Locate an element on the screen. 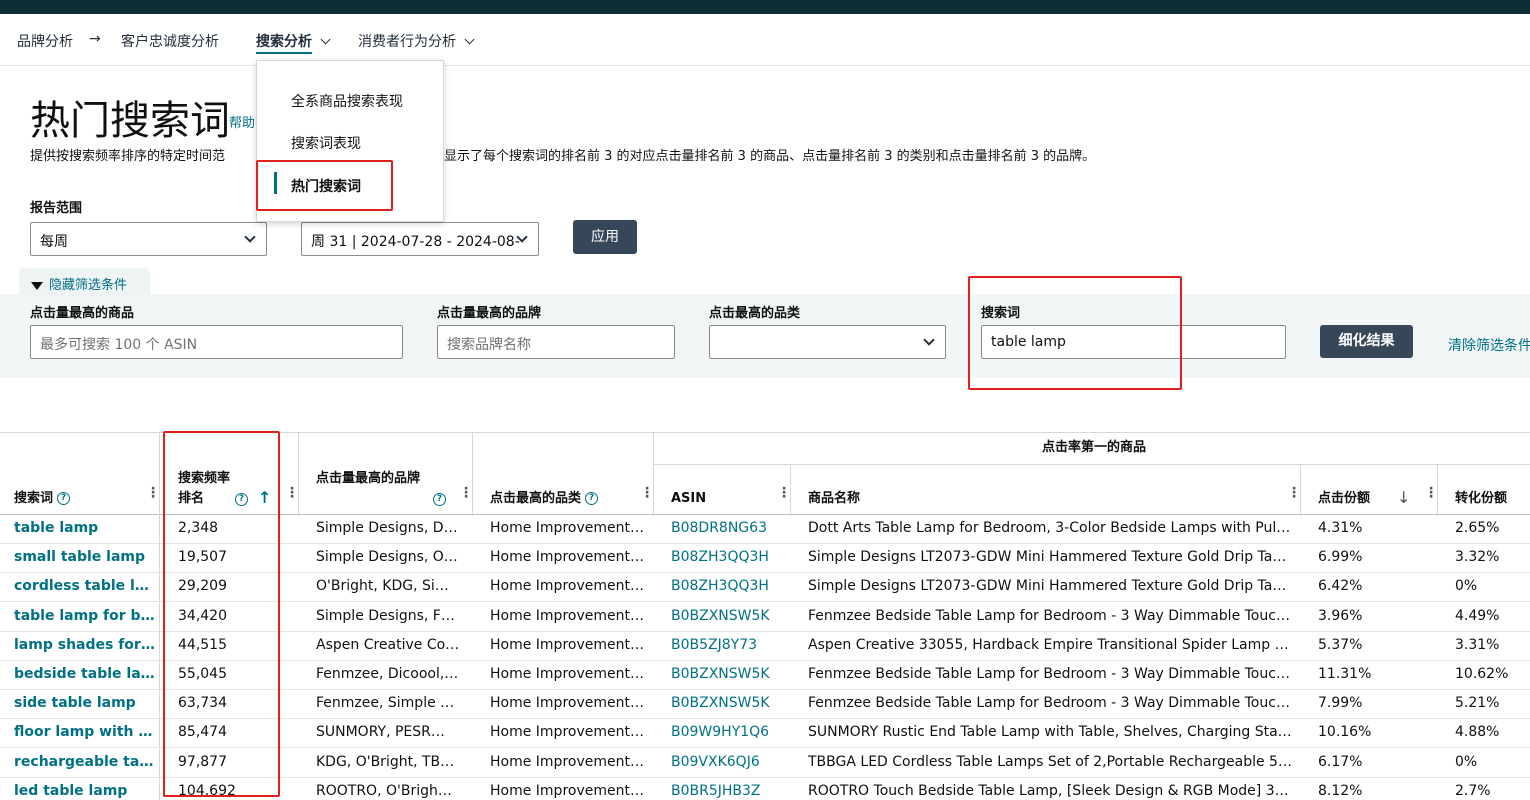 This screenshot has width=1530, height=800. report-range-select: 每周 is located at coordinates (148, 239).